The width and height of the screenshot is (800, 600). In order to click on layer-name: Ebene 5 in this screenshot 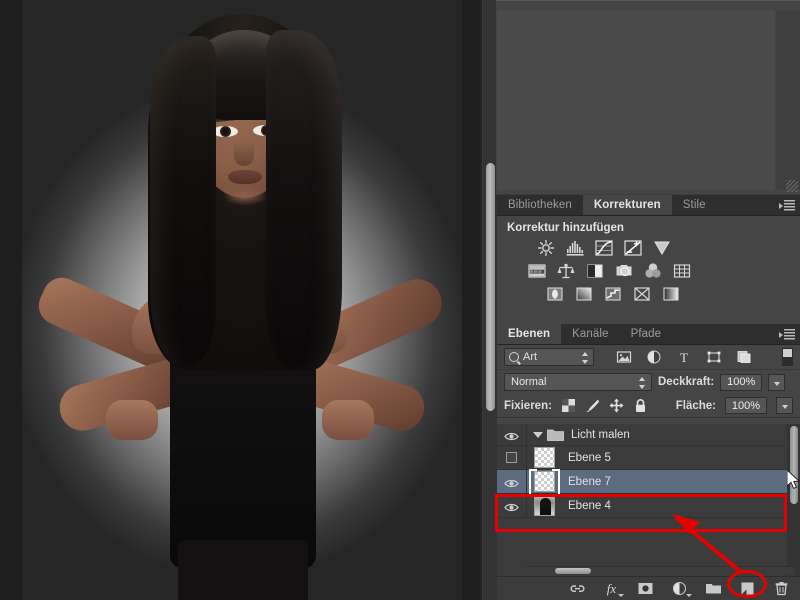, I will do `click(586, 458)`.